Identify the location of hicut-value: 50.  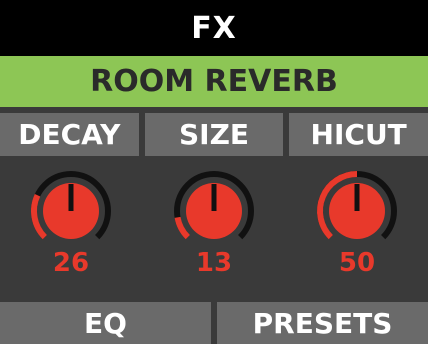
(357, 263).